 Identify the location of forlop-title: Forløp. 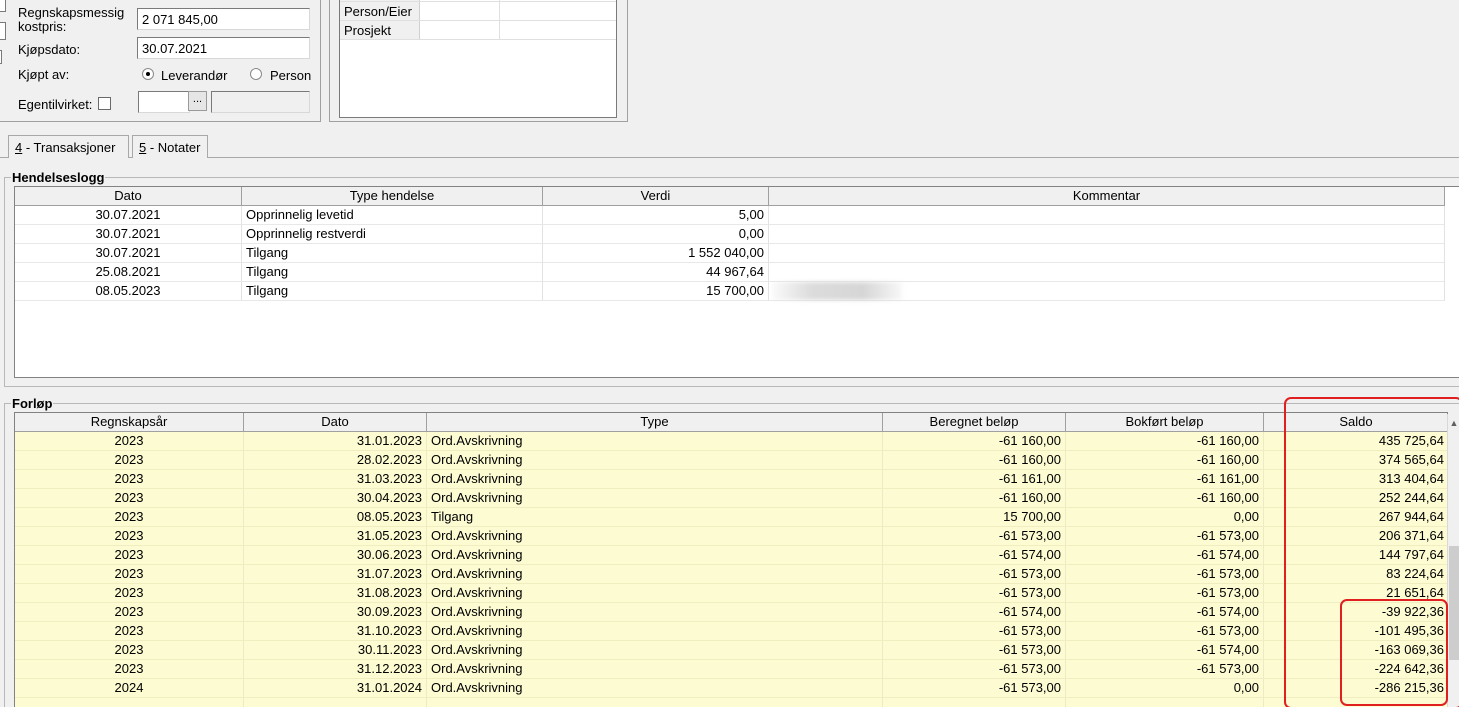
(32, 403).